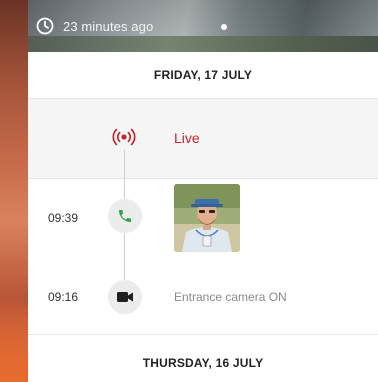 Image resolution: width=378 pixels, height=382 pixels. Describe the element at coordinates (203, 26) in the screenshot. I see `latest-snapshot-banner: 23 minutes ago` at that location.